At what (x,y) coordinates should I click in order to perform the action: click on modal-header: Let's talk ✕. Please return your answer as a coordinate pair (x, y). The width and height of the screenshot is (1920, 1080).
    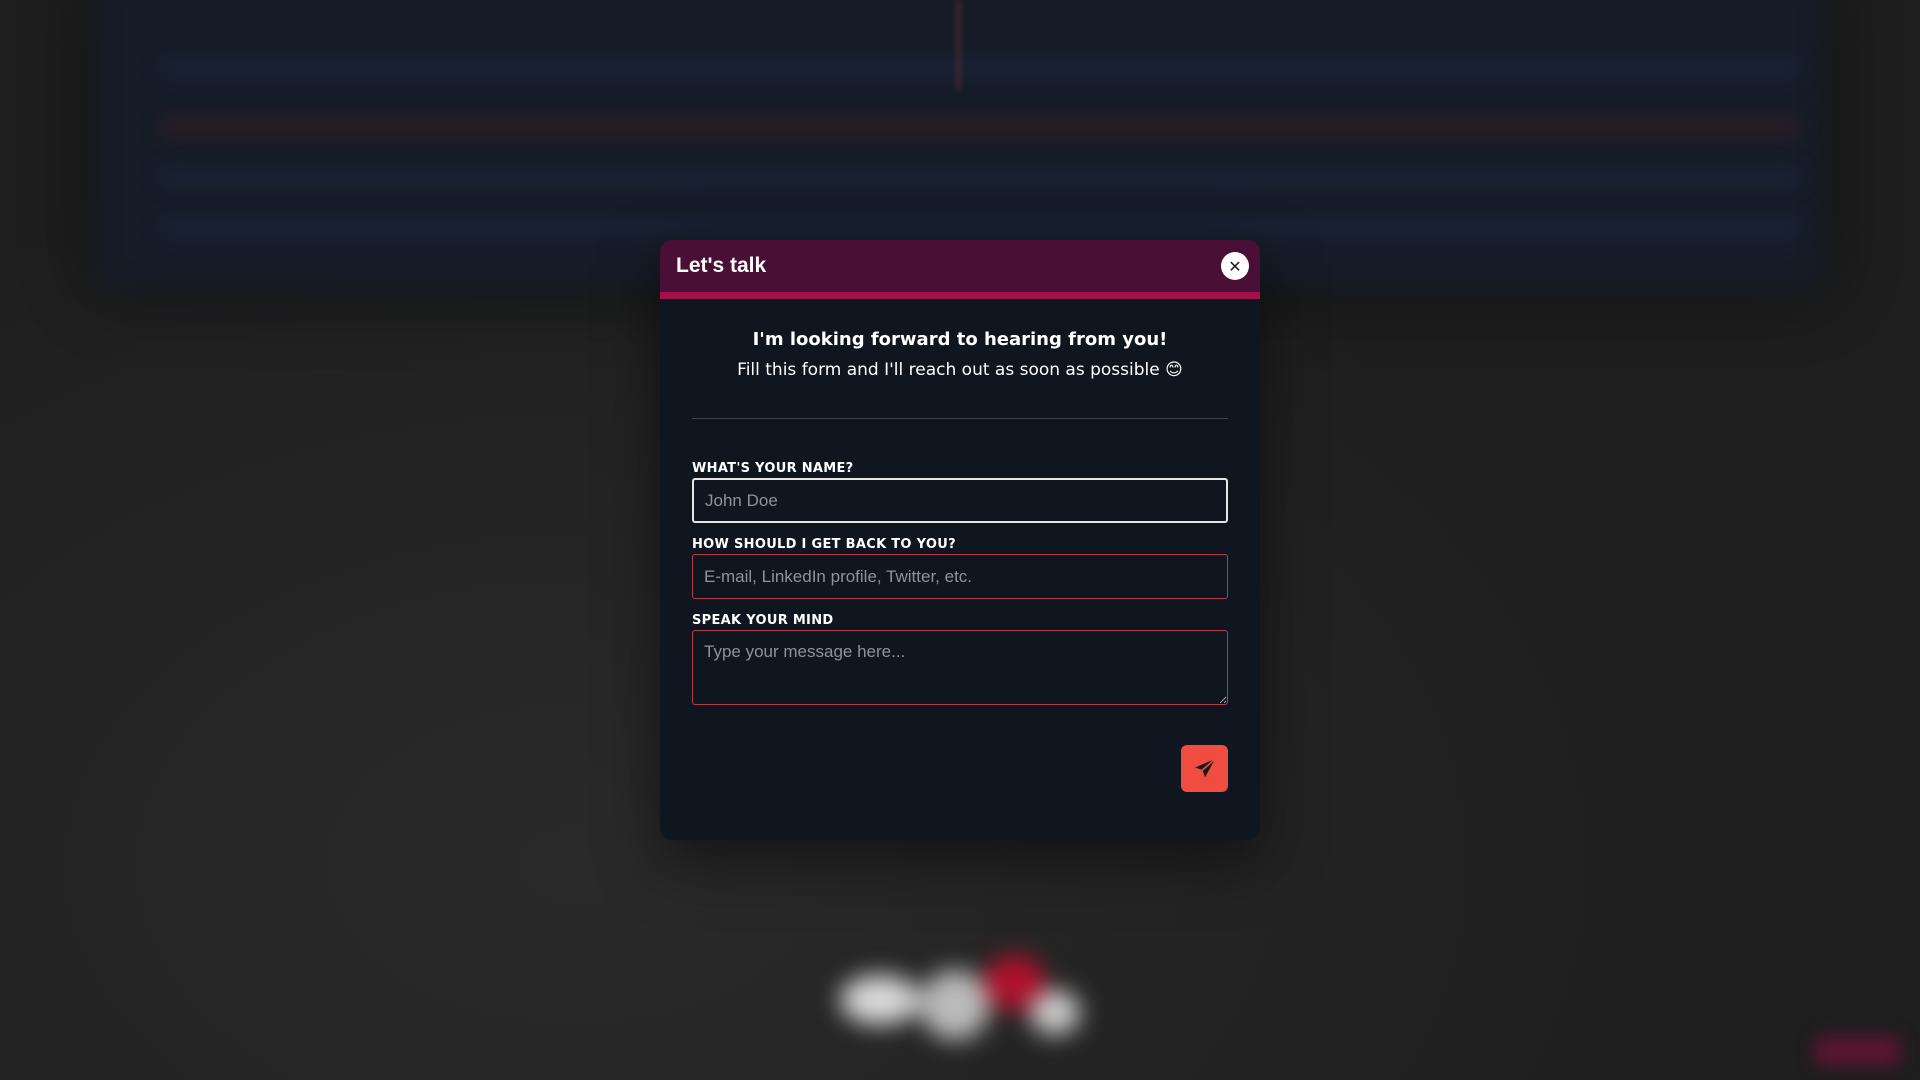
    Looking at the image, I should click on (960, 269).